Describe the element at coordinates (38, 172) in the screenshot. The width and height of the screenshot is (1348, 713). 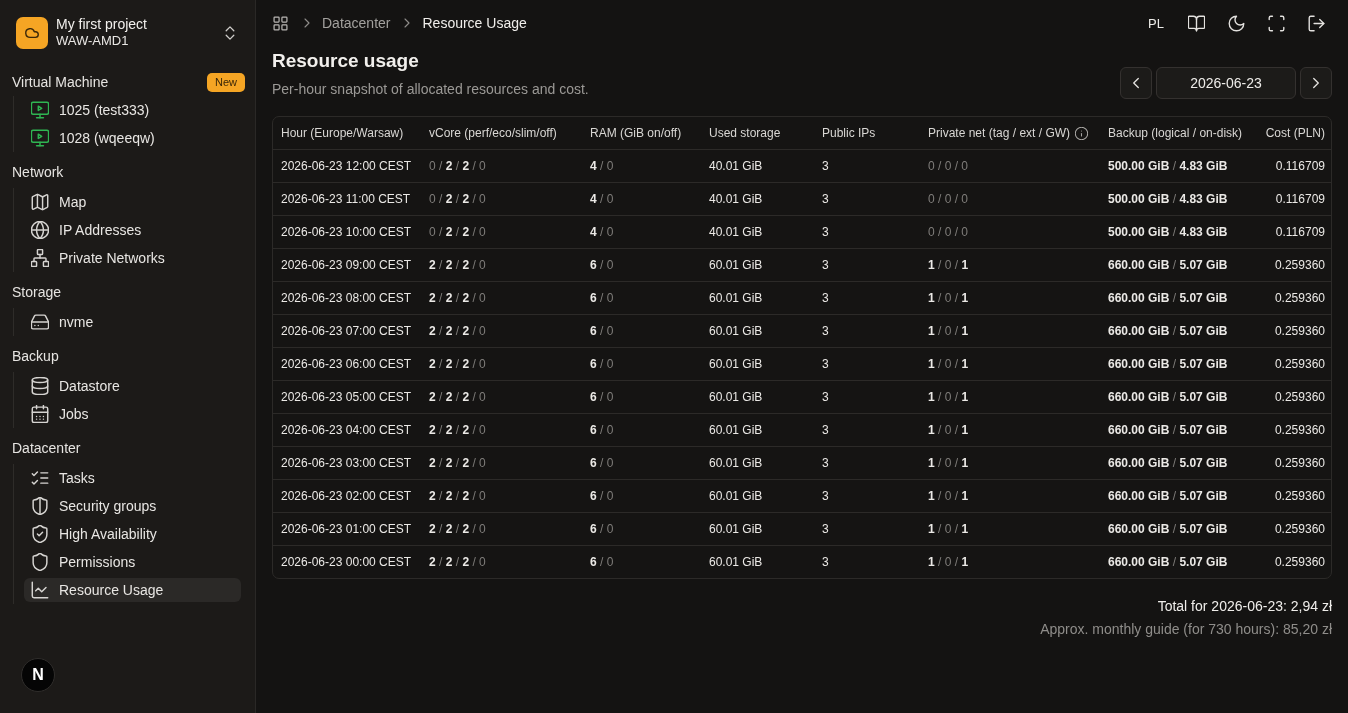
I see `section-label: Network` at that location.